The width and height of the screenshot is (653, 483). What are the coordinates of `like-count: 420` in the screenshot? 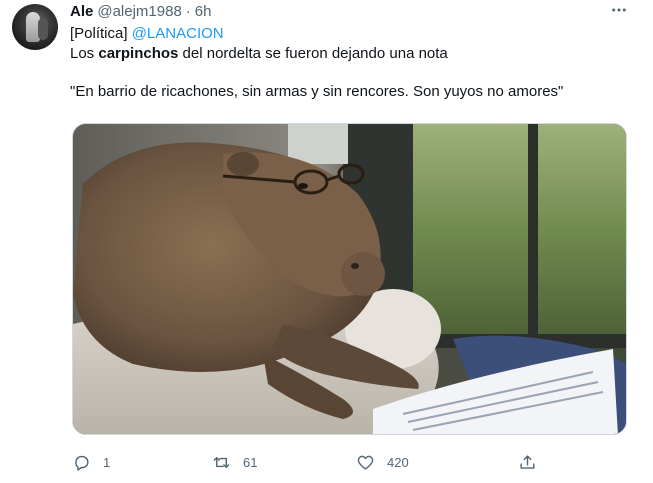 It's located at (398, 462).